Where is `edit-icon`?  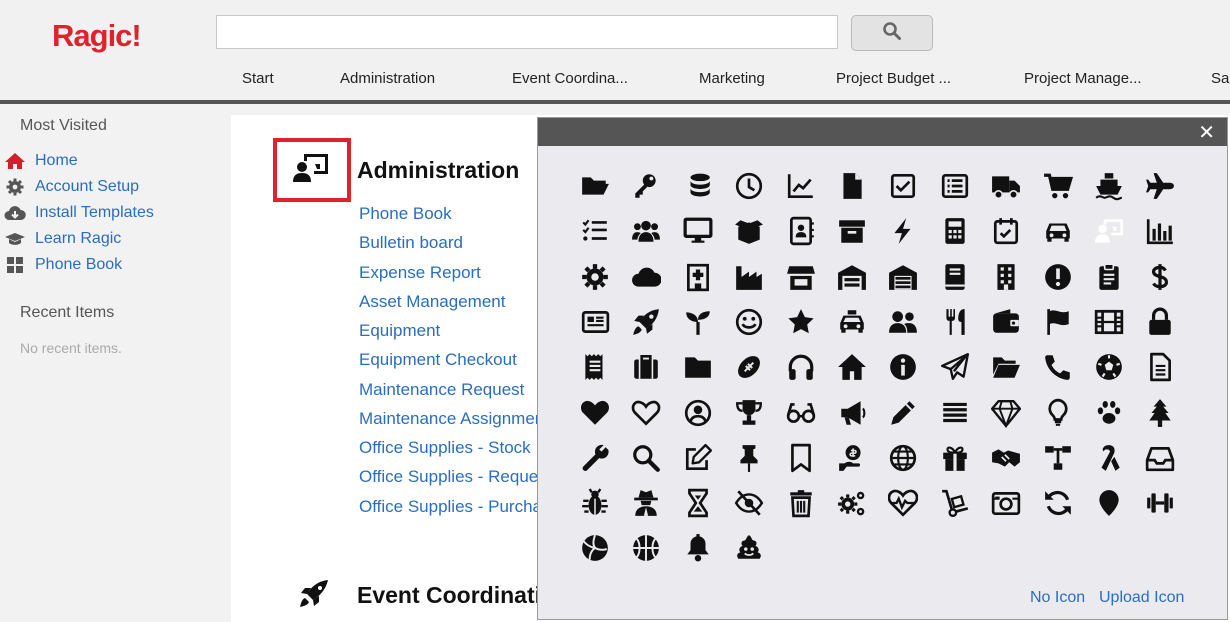
edit-icon is located at coordinates (698, 458).